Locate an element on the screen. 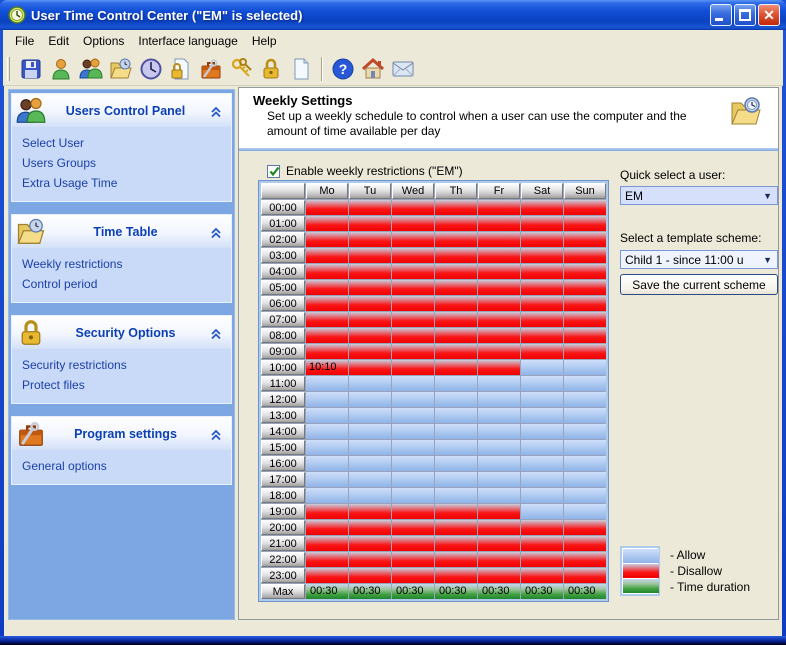  hour-header-19-00: 19:00 is located at coordinates (283, 511).